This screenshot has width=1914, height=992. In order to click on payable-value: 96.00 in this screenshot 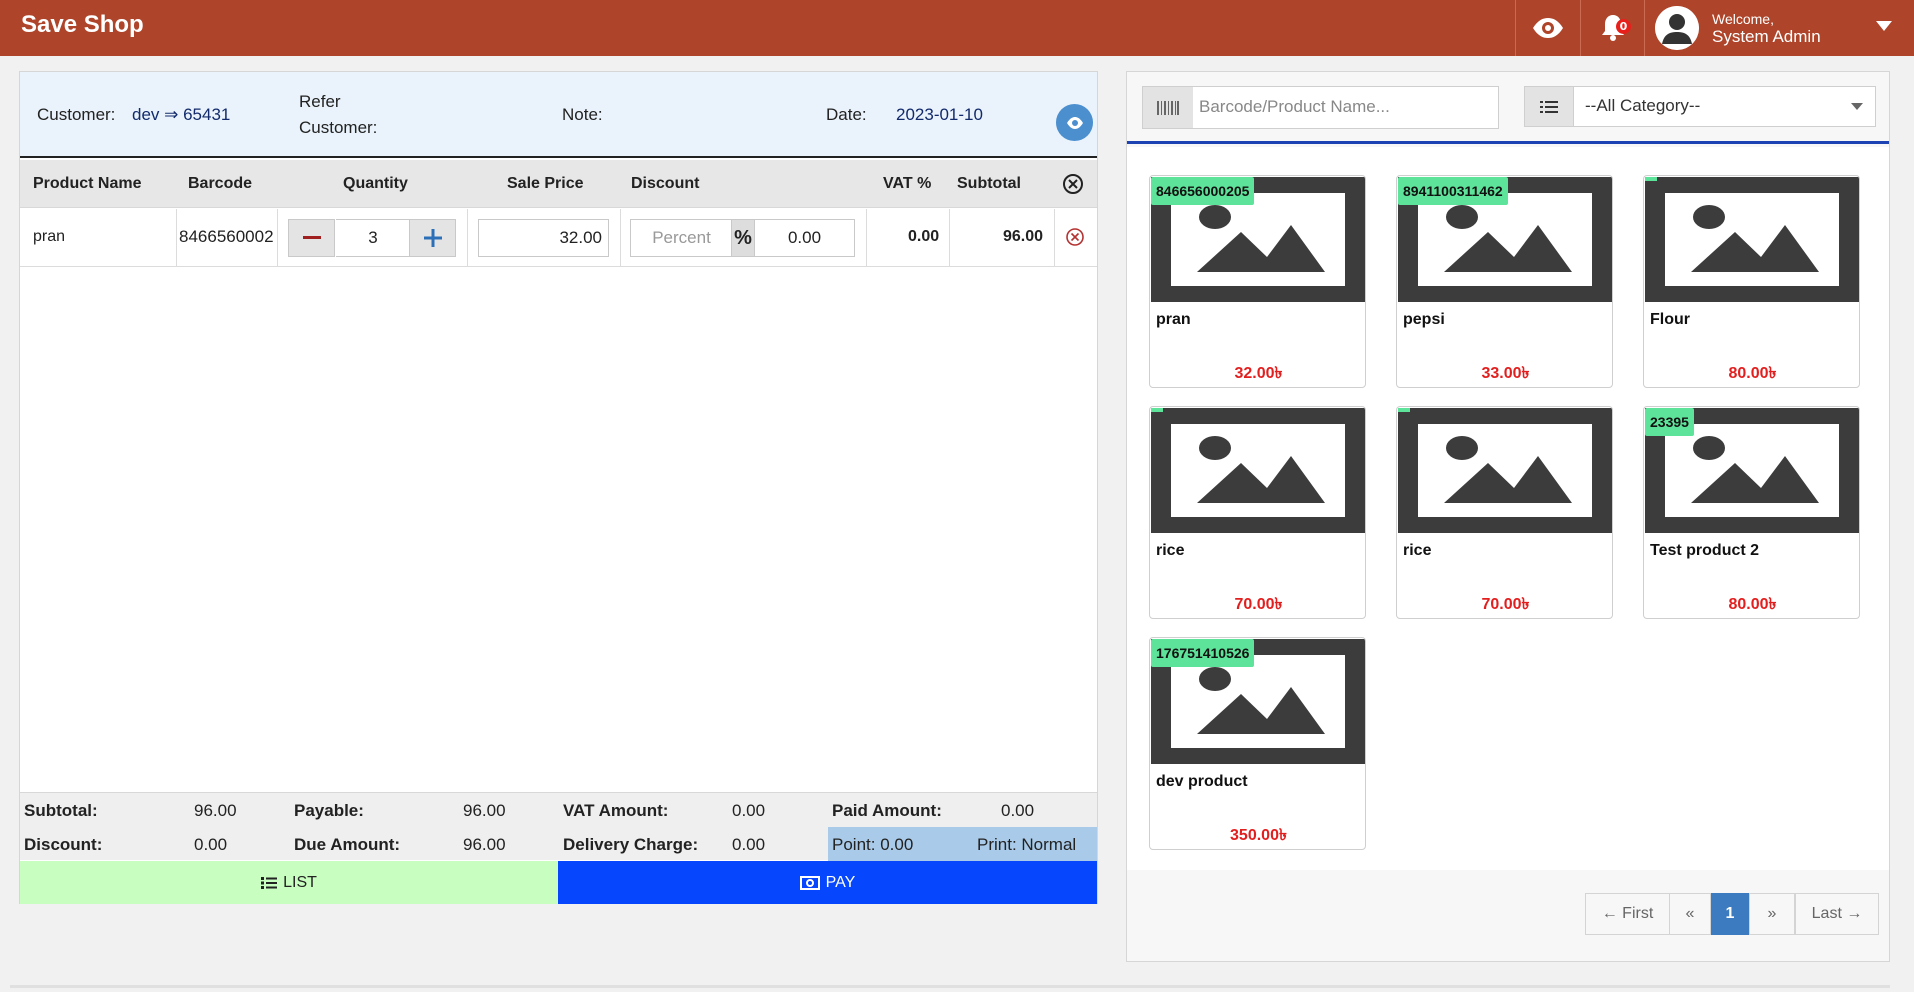, I will do `click(484, 810)`.